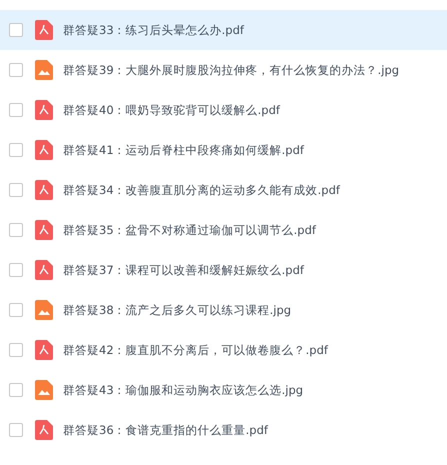 The height and width of the screenshot is (465, 447). Describe the element at coordinates (165, 430) in the screenshot. I see `file-name: 群答疑36：食谱克重指的什么重量.pdf` at that location.